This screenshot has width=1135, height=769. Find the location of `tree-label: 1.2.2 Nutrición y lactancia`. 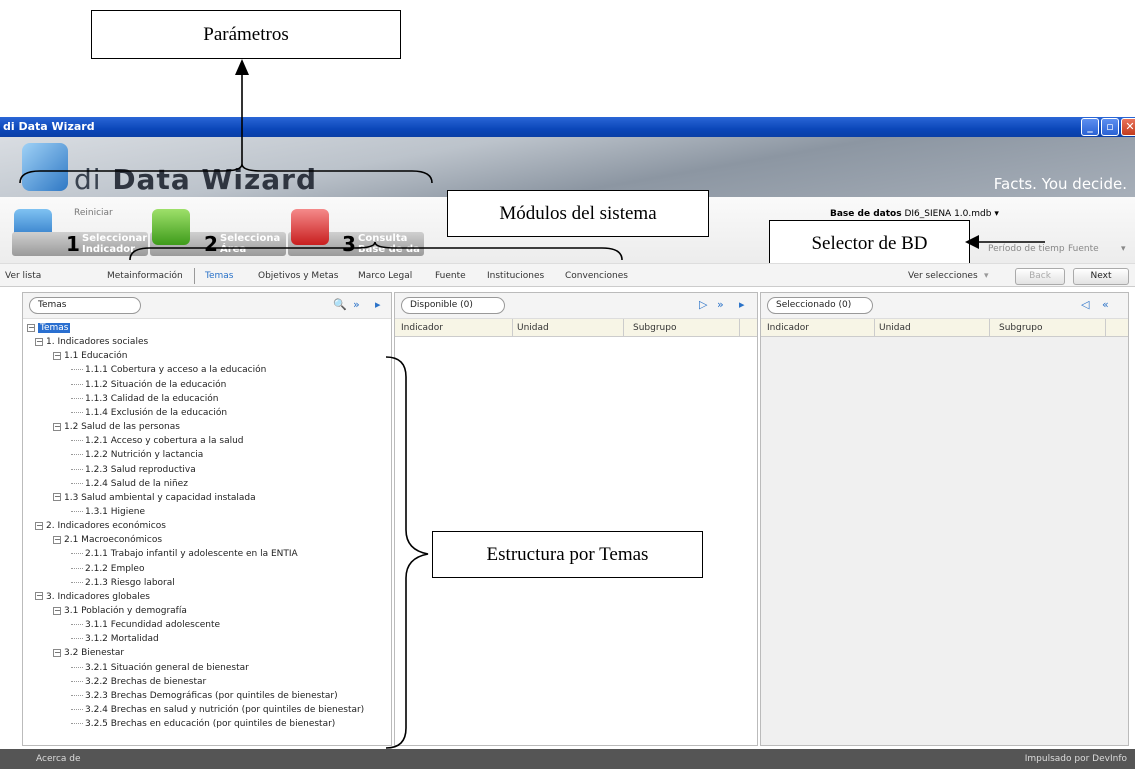

tree-label: 1.2.2 Nutrición y lactancia is located at coordinates (144, 455).